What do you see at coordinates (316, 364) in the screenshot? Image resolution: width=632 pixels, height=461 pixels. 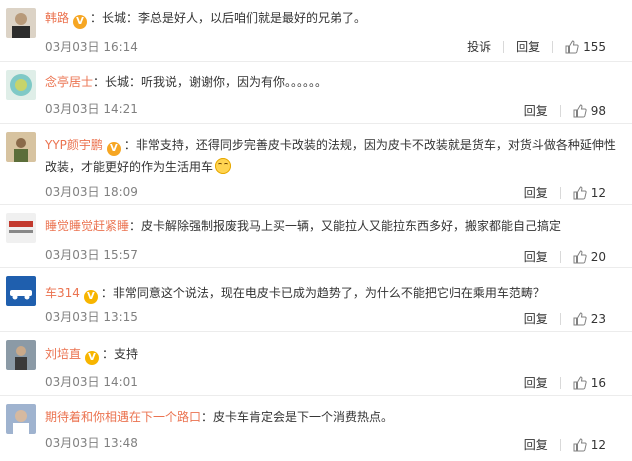 I see `comment-item: 刘培直 V ：支持 03月03日 14:01 回复 16` at bounding box center [316, 364].